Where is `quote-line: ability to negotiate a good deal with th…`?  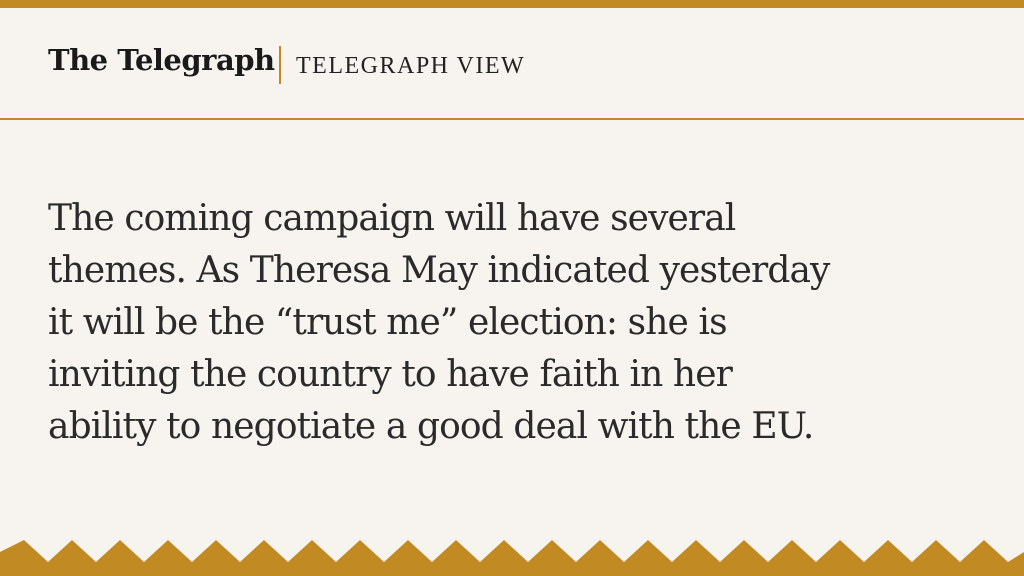 quote-line: ability to negotiate a good deal with th… is located at coordinates (431, 426).